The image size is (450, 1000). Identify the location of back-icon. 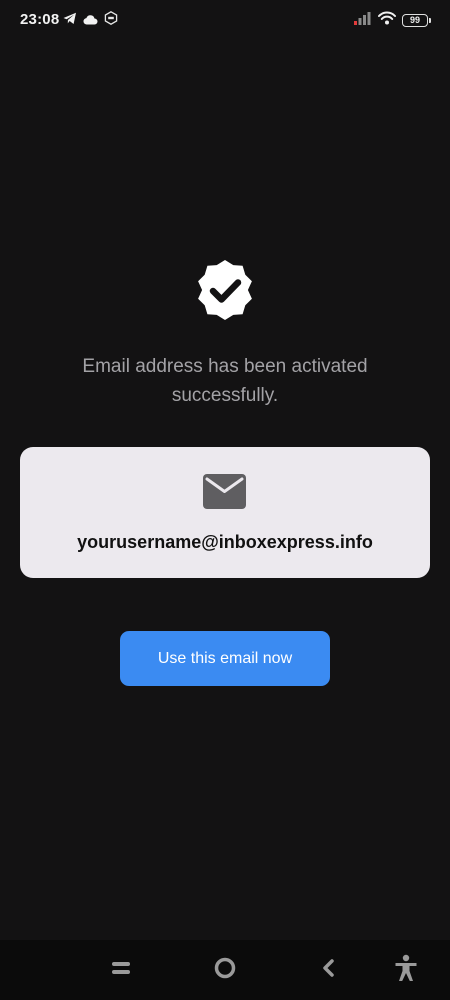
(328, 970).